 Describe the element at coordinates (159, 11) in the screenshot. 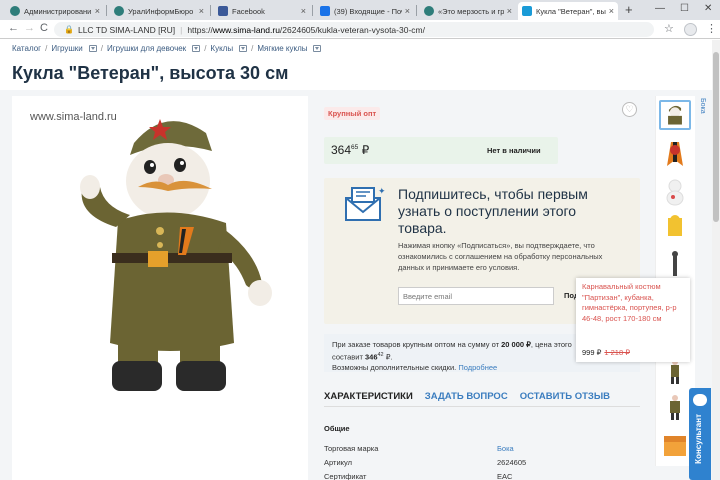

I see `browser-tab: УралИнформБюро И ×` at that location.